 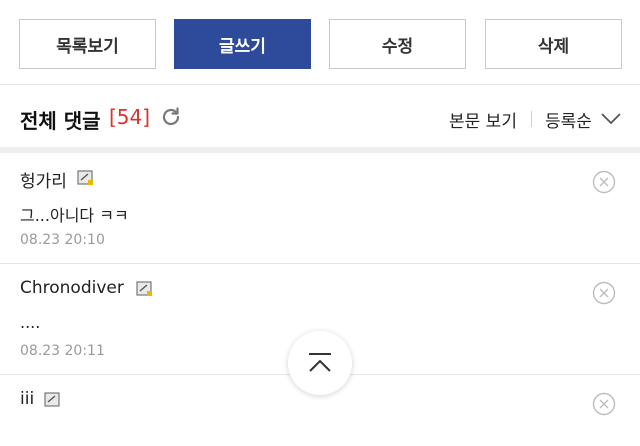 I want to click on scroll-top-button, so click(x=320, y=363).